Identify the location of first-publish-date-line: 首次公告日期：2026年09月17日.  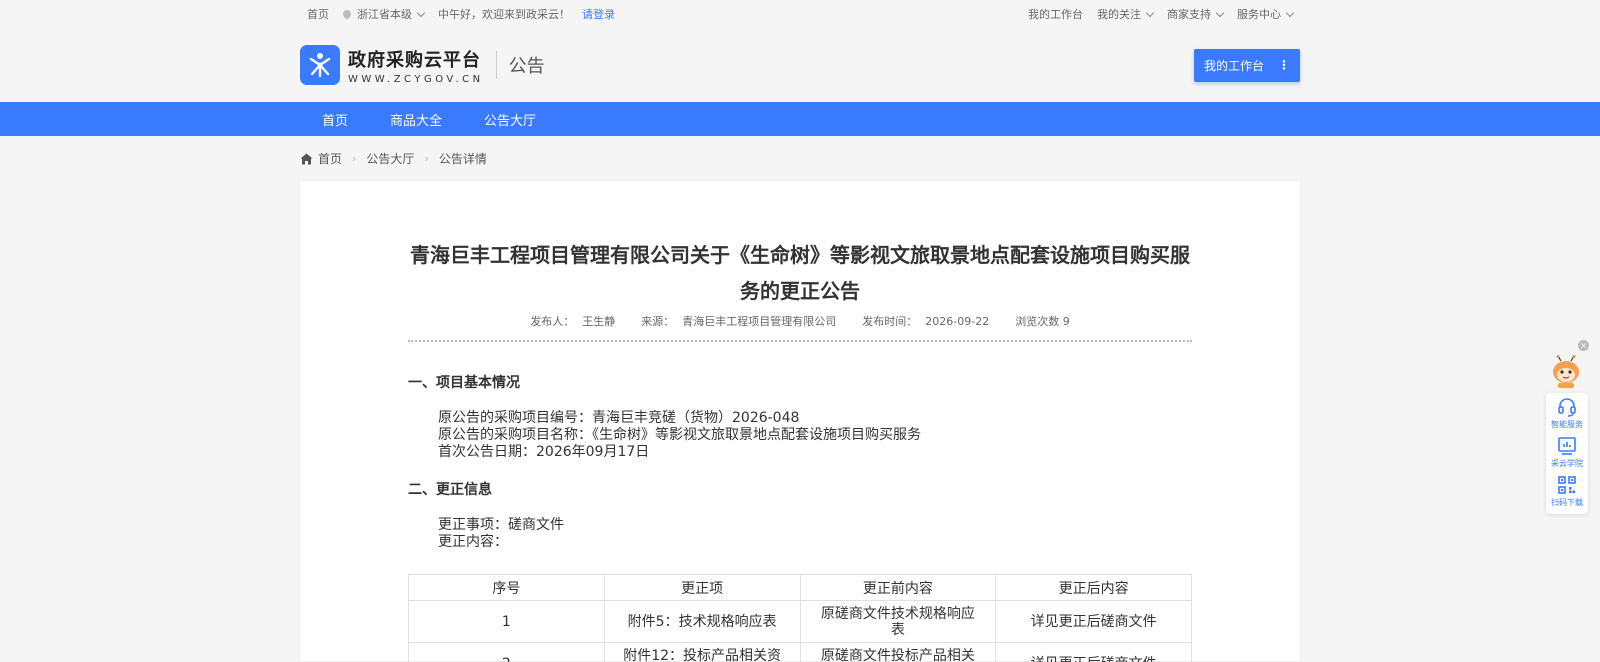
(544, 452).